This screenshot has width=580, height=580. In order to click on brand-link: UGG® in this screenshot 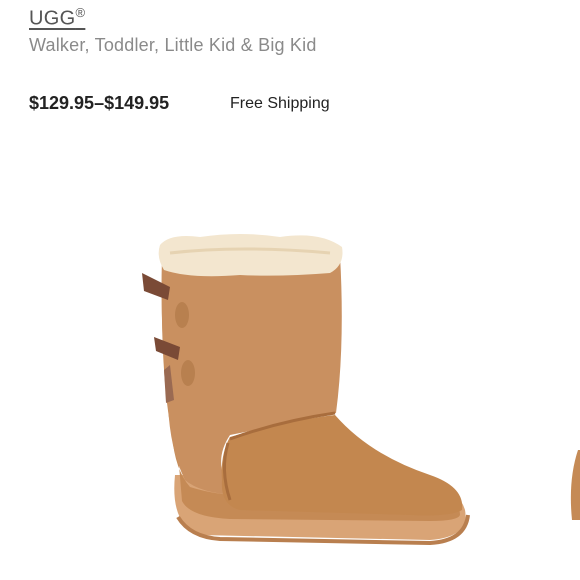, I will do `click(57, 18)`.